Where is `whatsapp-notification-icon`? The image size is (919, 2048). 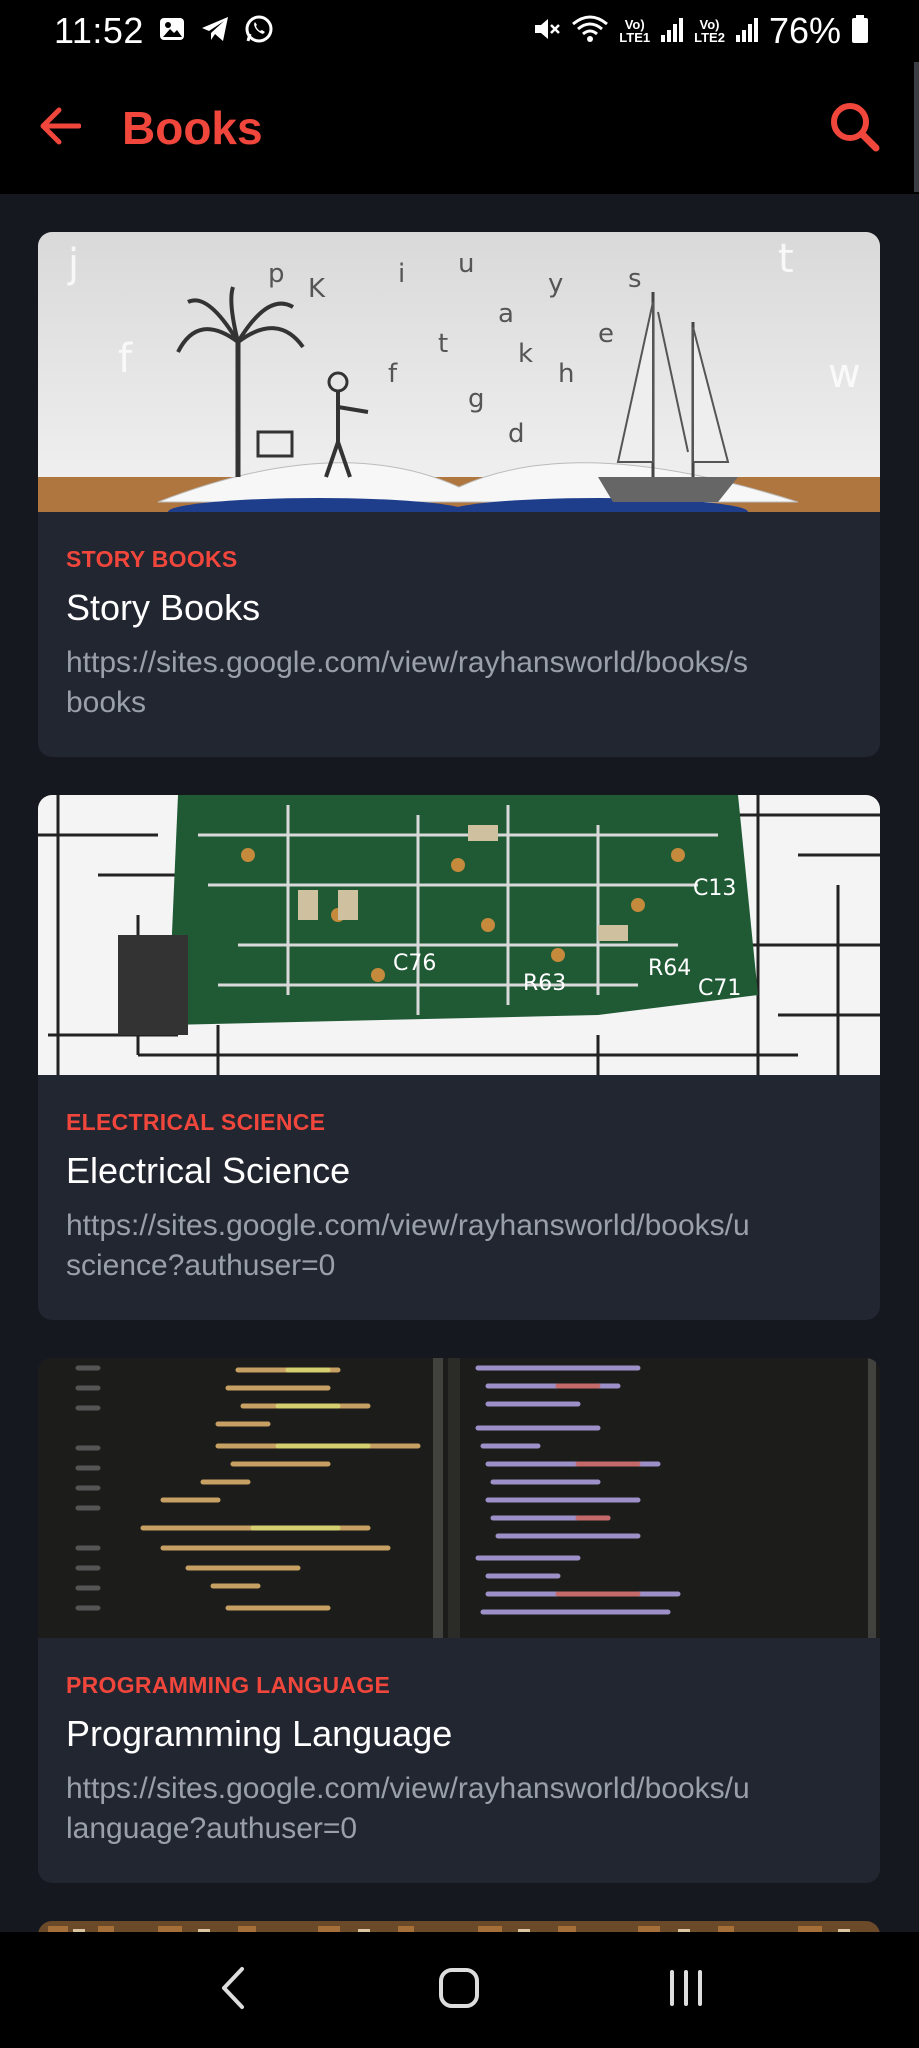
whatsapp-notification-icon is located at coordinates (259, 31).